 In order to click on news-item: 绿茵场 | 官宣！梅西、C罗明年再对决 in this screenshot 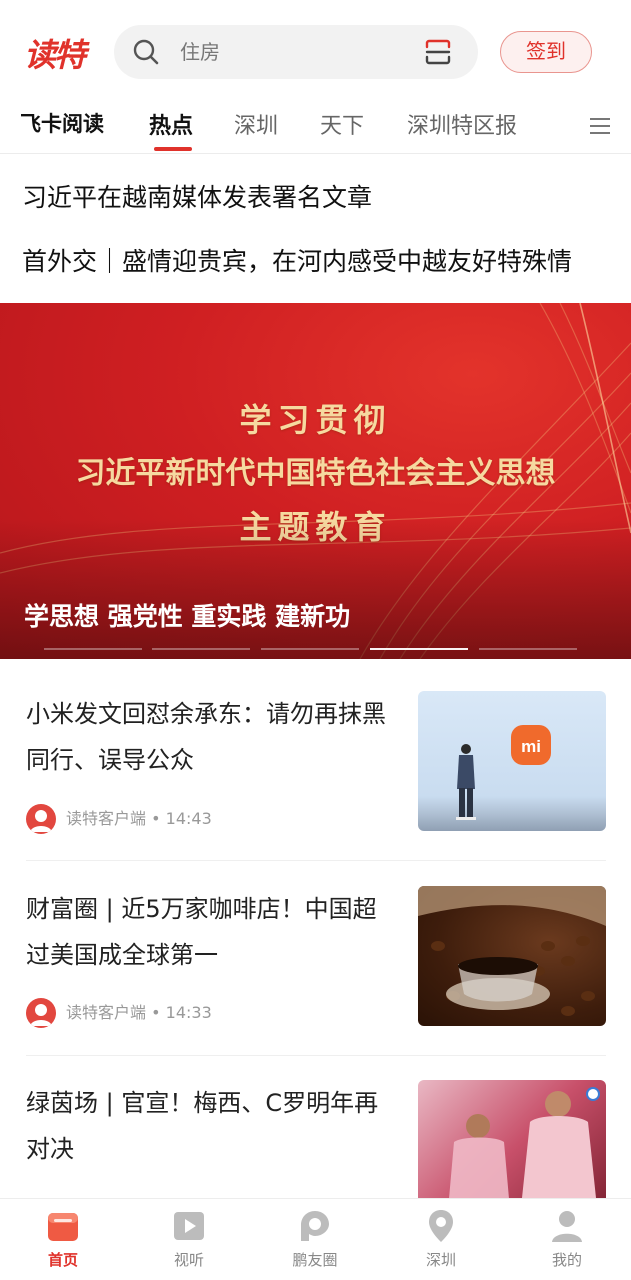, I will do `click(316, 1139)`.